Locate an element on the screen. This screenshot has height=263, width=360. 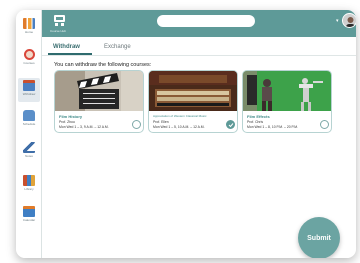
sidebar-item-label: Calendar is located at coordinates (29, 220).